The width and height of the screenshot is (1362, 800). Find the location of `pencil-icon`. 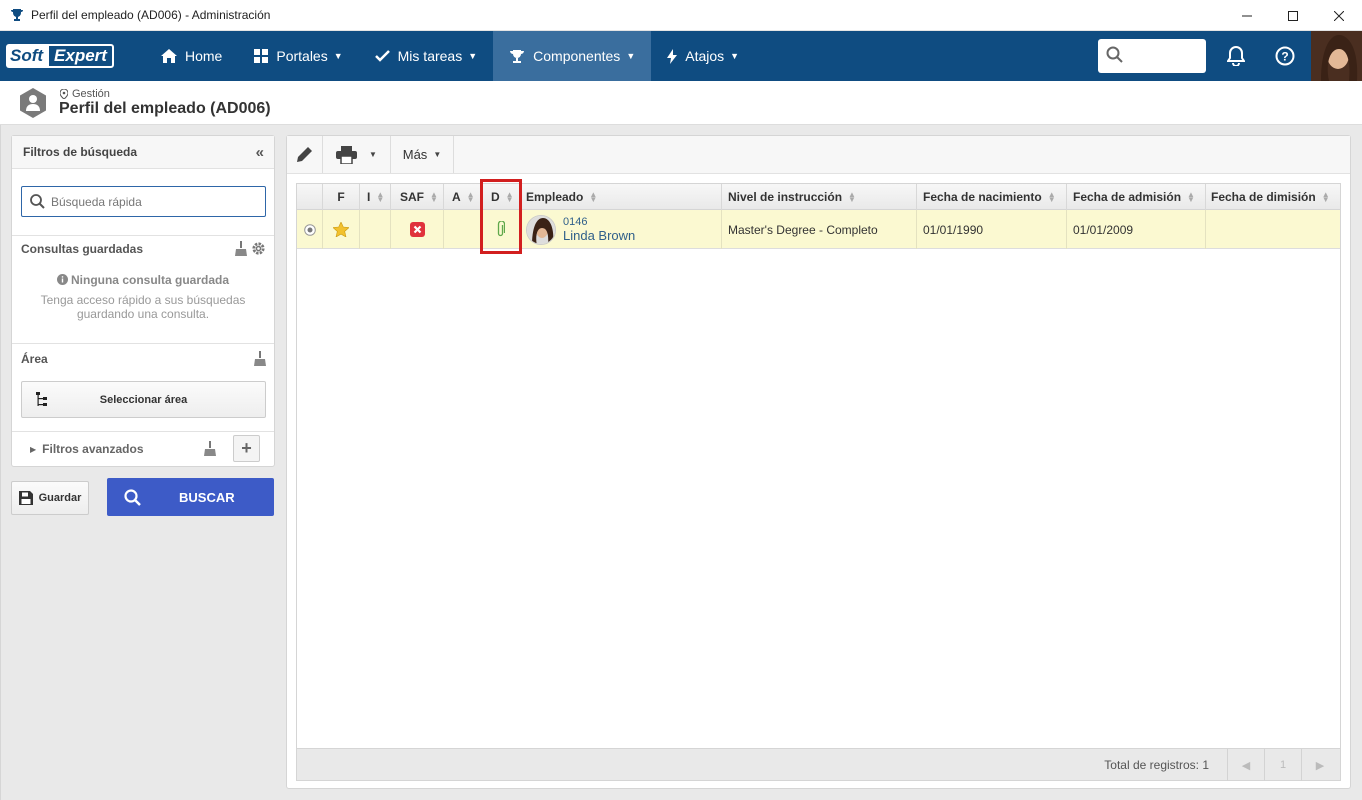

pencil-icon is located at coordinates (304, 154).